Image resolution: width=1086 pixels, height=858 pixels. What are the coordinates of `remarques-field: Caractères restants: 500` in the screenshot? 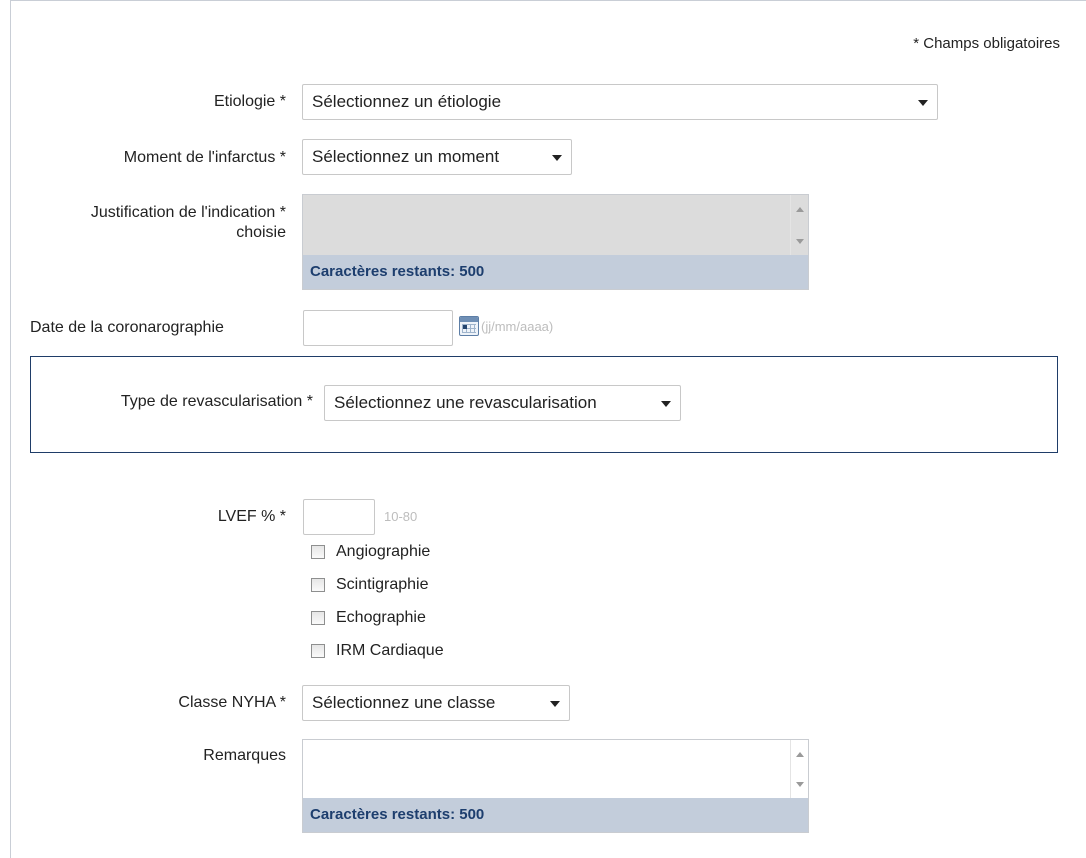 It's located at (555, 786).